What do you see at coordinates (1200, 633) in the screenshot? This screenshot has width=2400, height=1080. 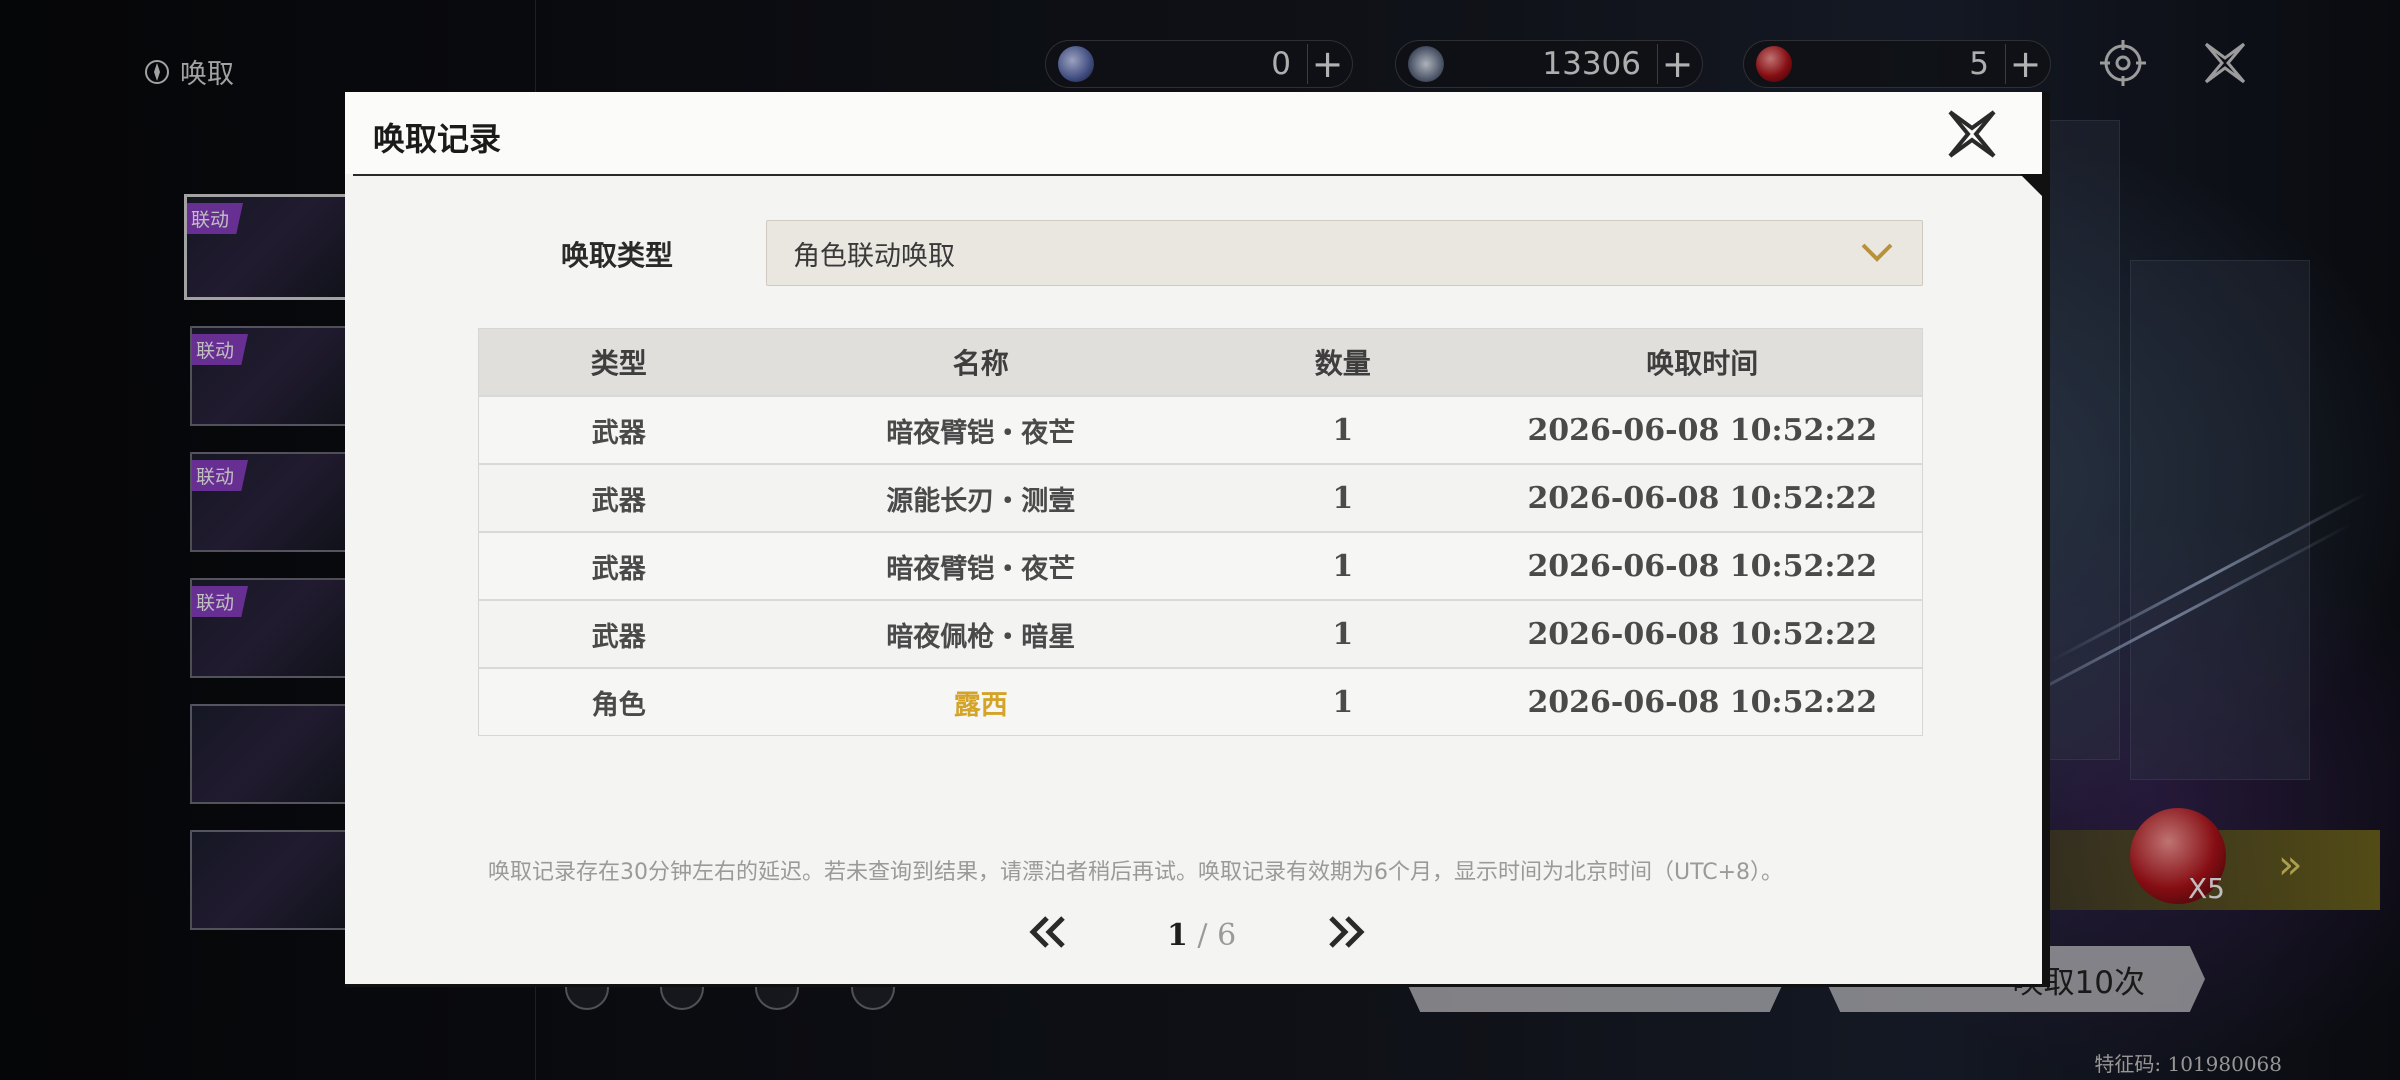 I see `table-row: 武器 暗夜佩枪・暗星 1 2026-06-08 10:52:22` at bounding box center [1200, 633].